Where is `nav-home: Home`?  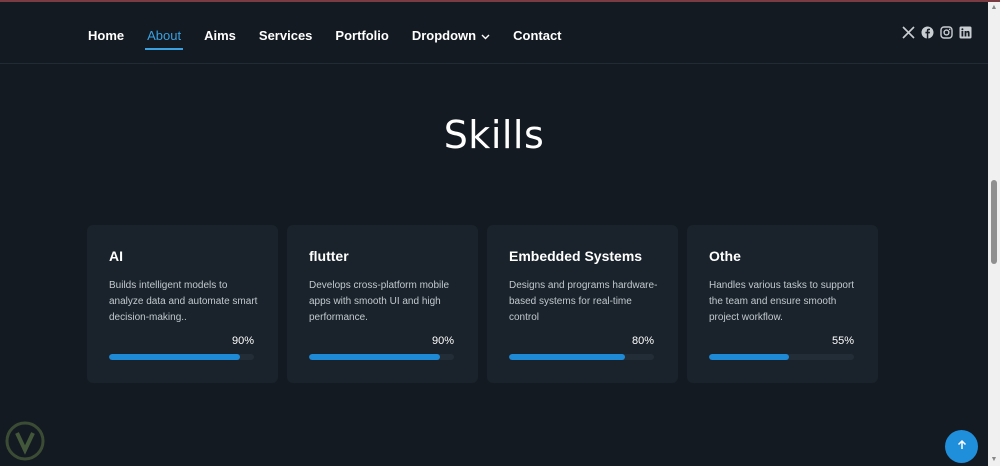 nav-home: Home is located at coordinates (106, 35).